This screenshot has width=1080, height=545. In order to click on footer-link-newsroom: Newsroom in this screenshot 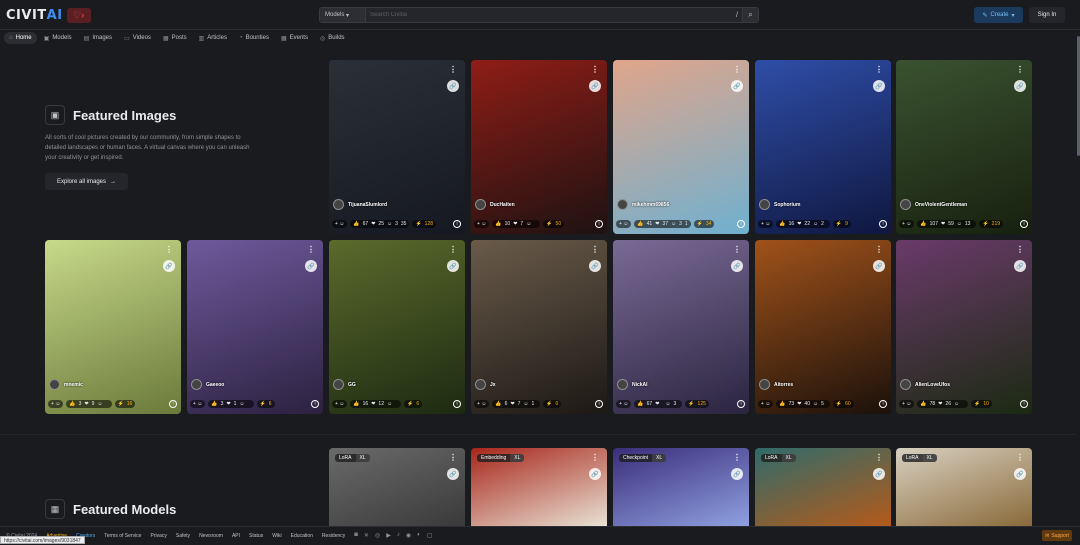, I will do `click(211, 536)`.